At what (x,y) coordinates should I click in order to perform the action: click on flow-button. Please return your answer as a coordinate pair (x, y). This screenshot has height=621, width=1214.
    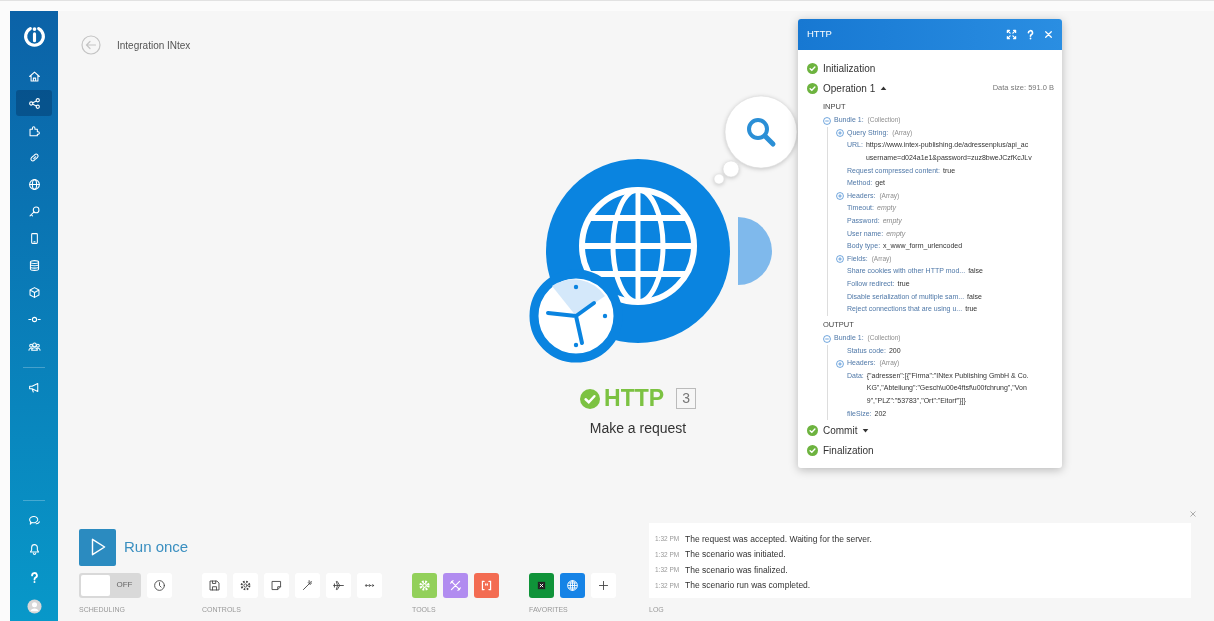
    Looking at the image, I should click on (338, 585).